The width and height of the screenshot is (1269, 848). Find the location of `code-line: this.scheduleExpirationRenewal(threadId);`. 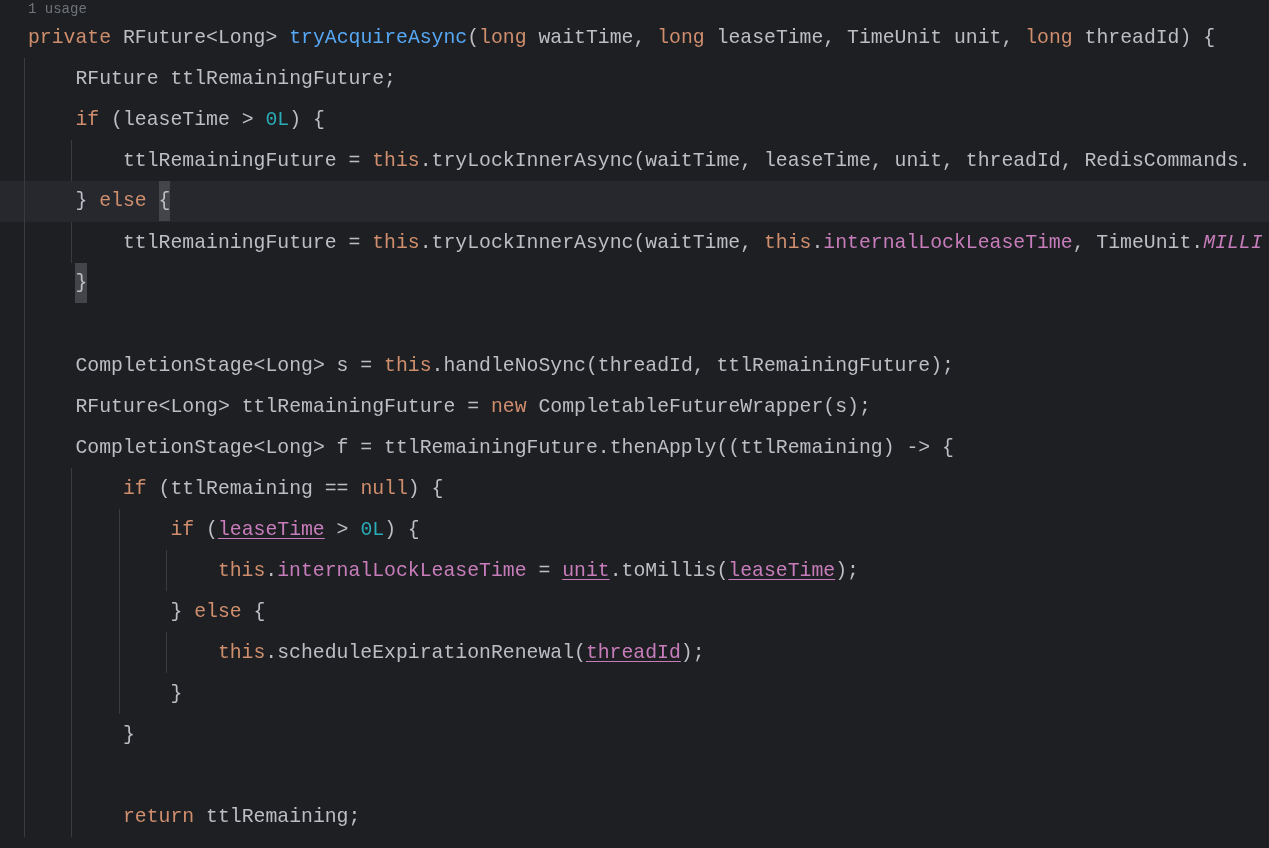

code-line: this.scheduleExpirationRenewal(threadId); is located at coordinates (461, 652).